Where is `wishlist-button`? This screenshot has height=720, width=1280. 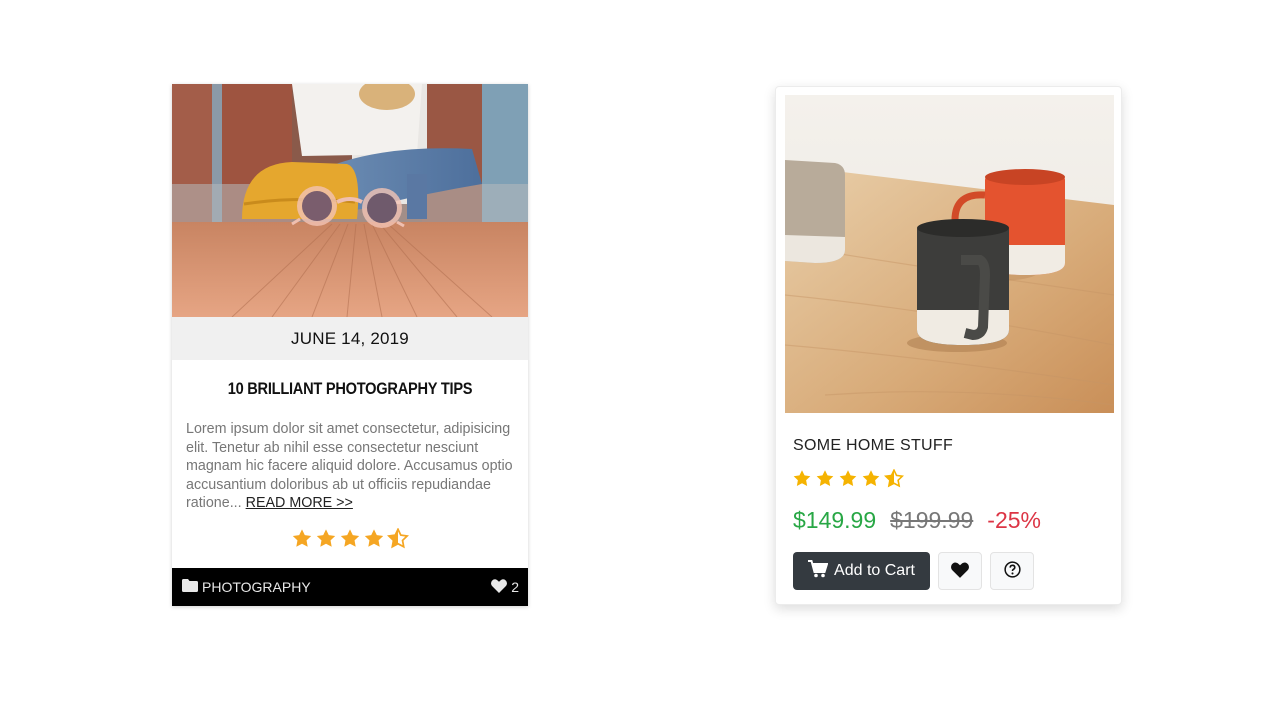
wishlist-button is located at coordinates (960, 571).